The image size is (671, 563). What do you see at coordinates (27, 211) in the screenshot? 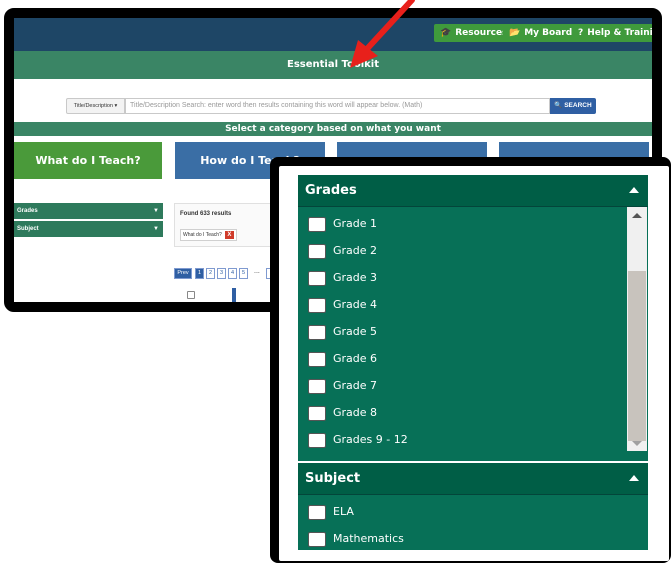
I see `grades-filter-label: Grades` at bounding box center [27, 211].